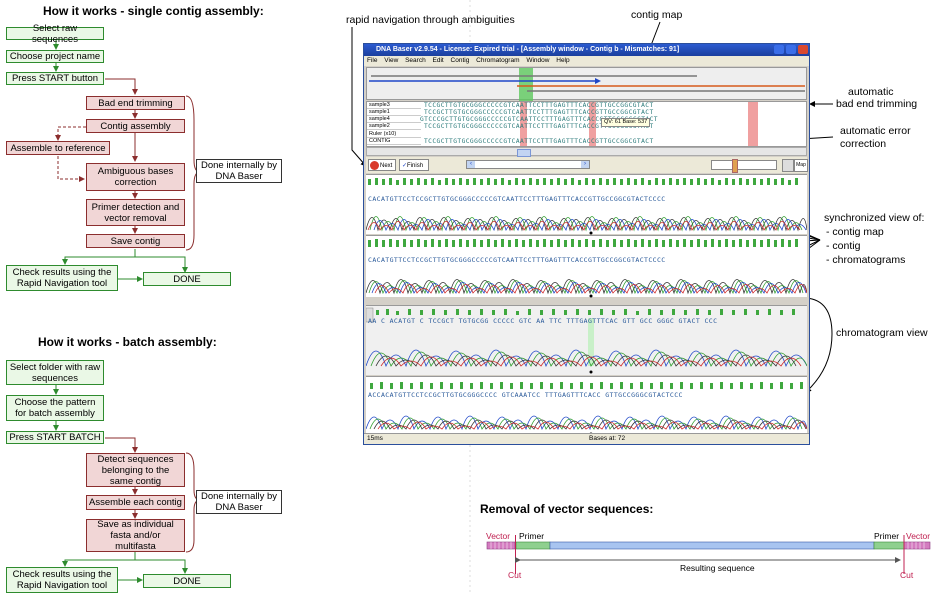 The width and height of the screenshot is (945, 593). I want to click on cut-right-label: Cut, so click(907, 575).